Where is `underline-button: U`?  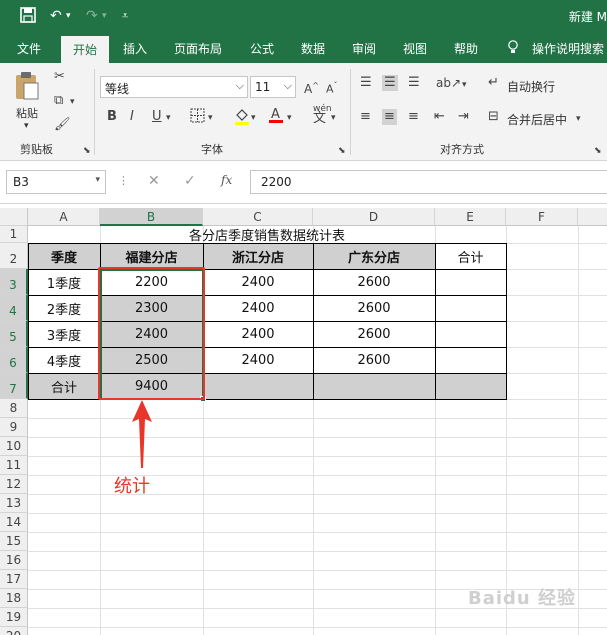 underline-button: U is located at coordinates (157, 117).